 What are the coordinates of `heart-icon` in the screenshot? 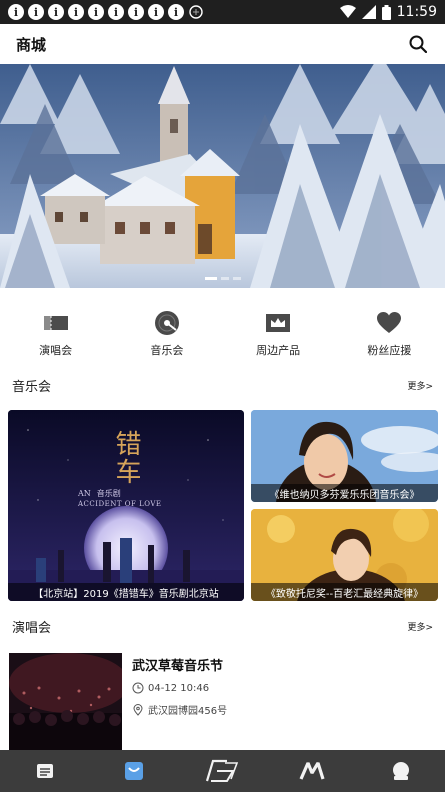 It's located at (389, 323).